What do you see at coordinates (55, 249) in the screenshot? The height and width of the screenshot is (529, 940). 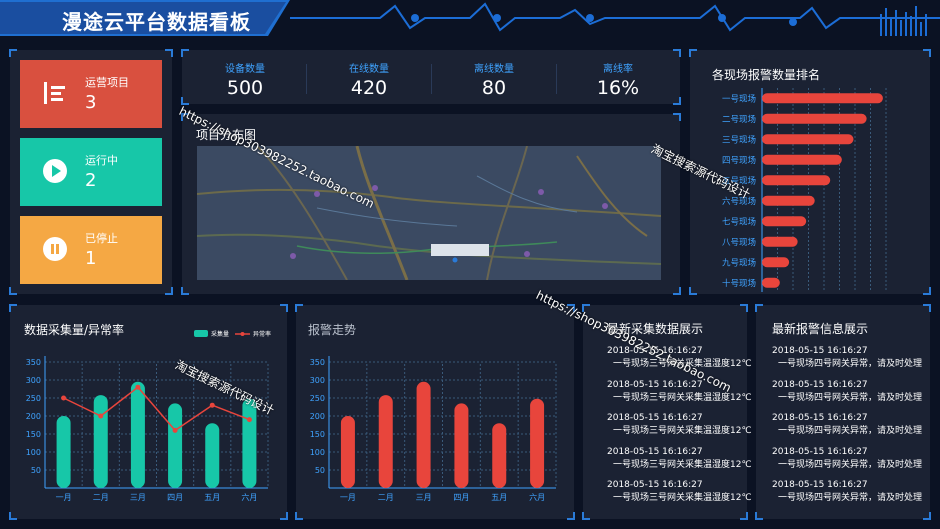 I see `pause-icon` at bounding box center [55, 249].